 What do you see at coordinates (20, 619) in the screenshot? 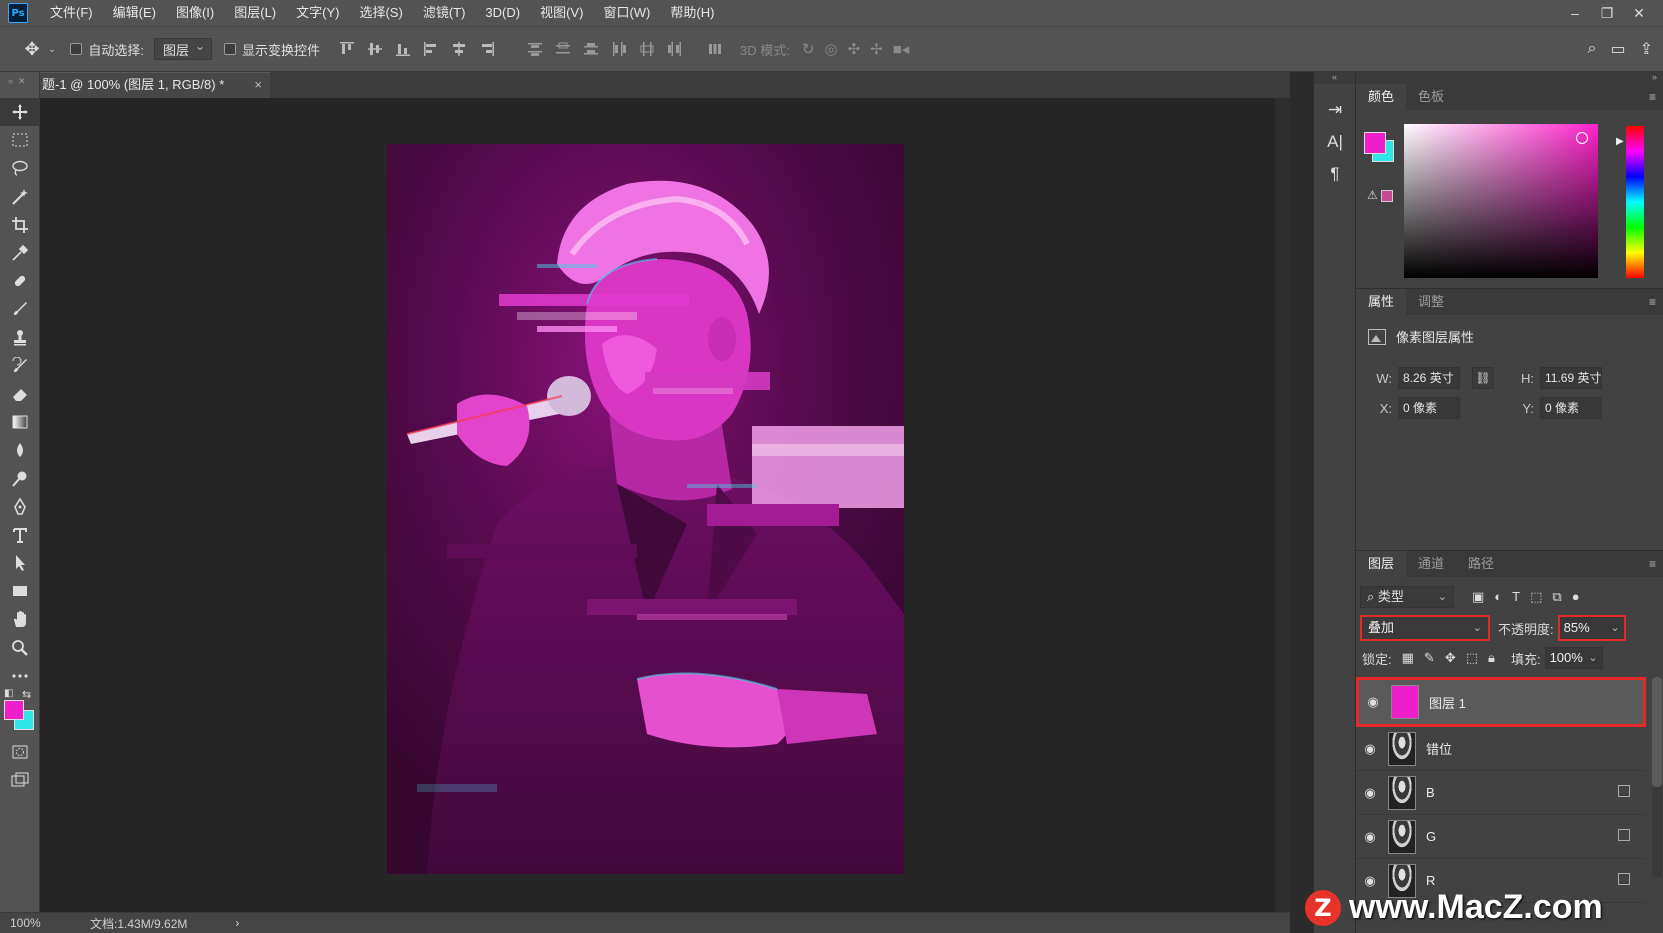
I see `hand-tool-icon` at bounding box center [20, 619].